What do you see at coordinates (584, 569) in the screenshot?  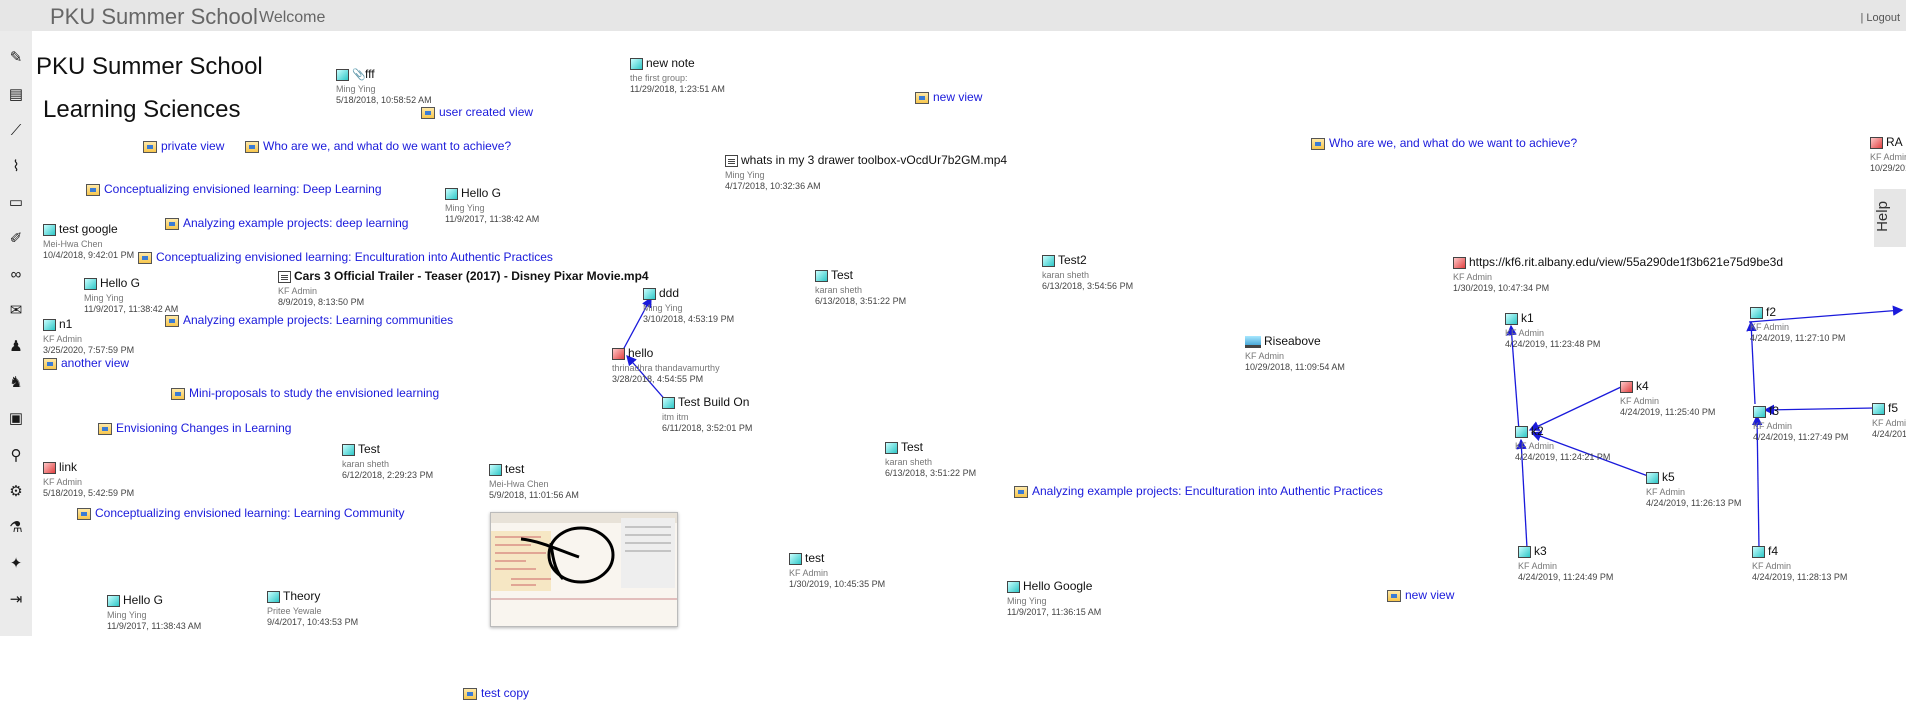 I see `drawing-thumbnail` at bounding box center [584, 569].